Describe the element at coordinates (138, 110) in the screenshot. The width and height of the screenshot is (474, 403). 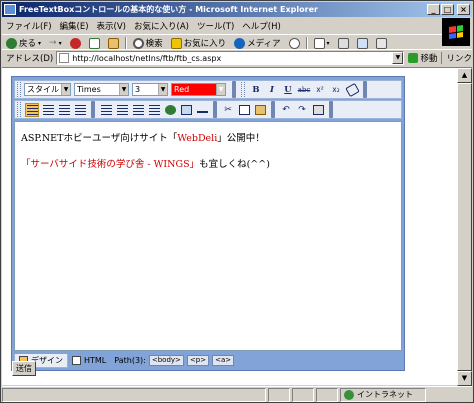
I see `indent-button` at that location.